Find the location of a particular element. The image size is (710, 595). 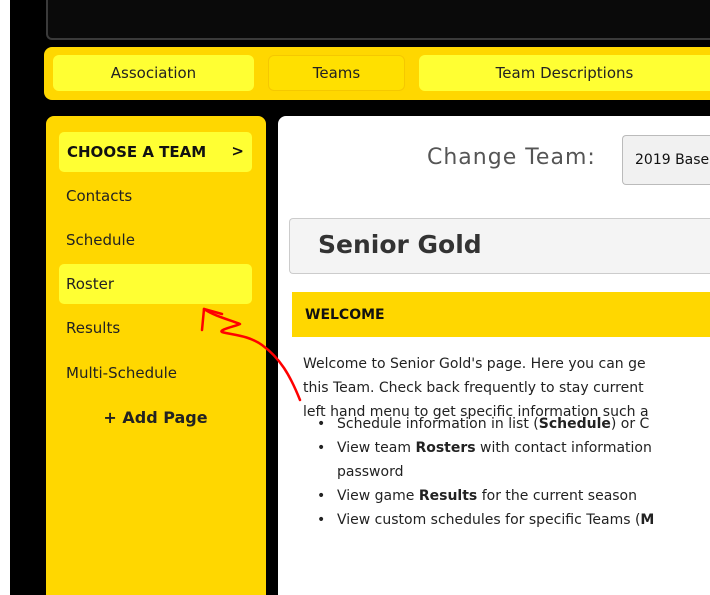

sidebar-item-schedule: Schedule is located at coordinates (155, 240).